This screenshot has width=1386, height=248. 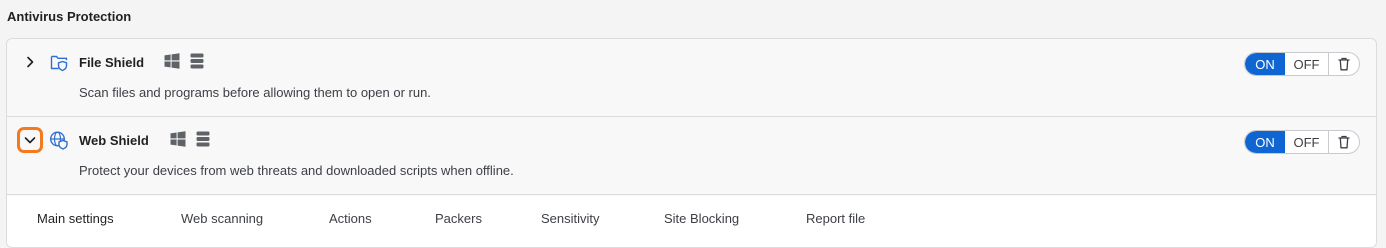 What do you see at coordinates (114, 140) in the screenshot?
I see `shield-title: Web Shield` at bounding box center [114, 140].